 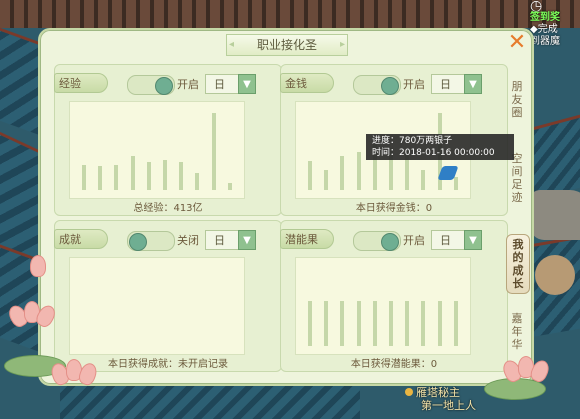 What do you see at coordinates (287, 45) in the screenshot?
I see `panel-title: 职业接化圣` at bounding box center [287, 45].